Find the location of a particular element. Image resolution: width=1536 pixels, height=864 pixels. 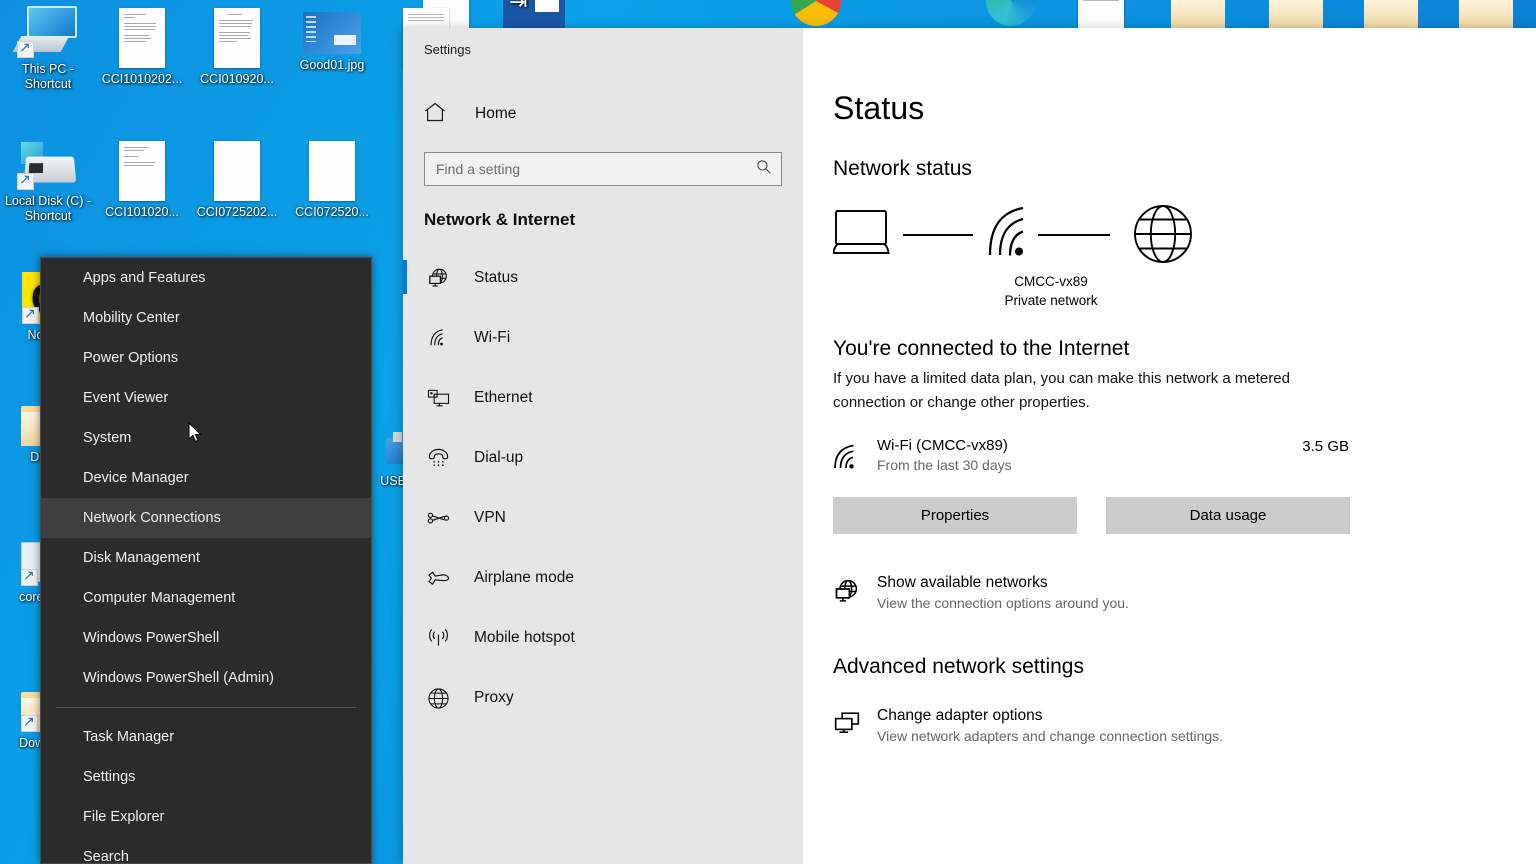

usage-period: From the last 30 days is located at coordinates (944, 465).